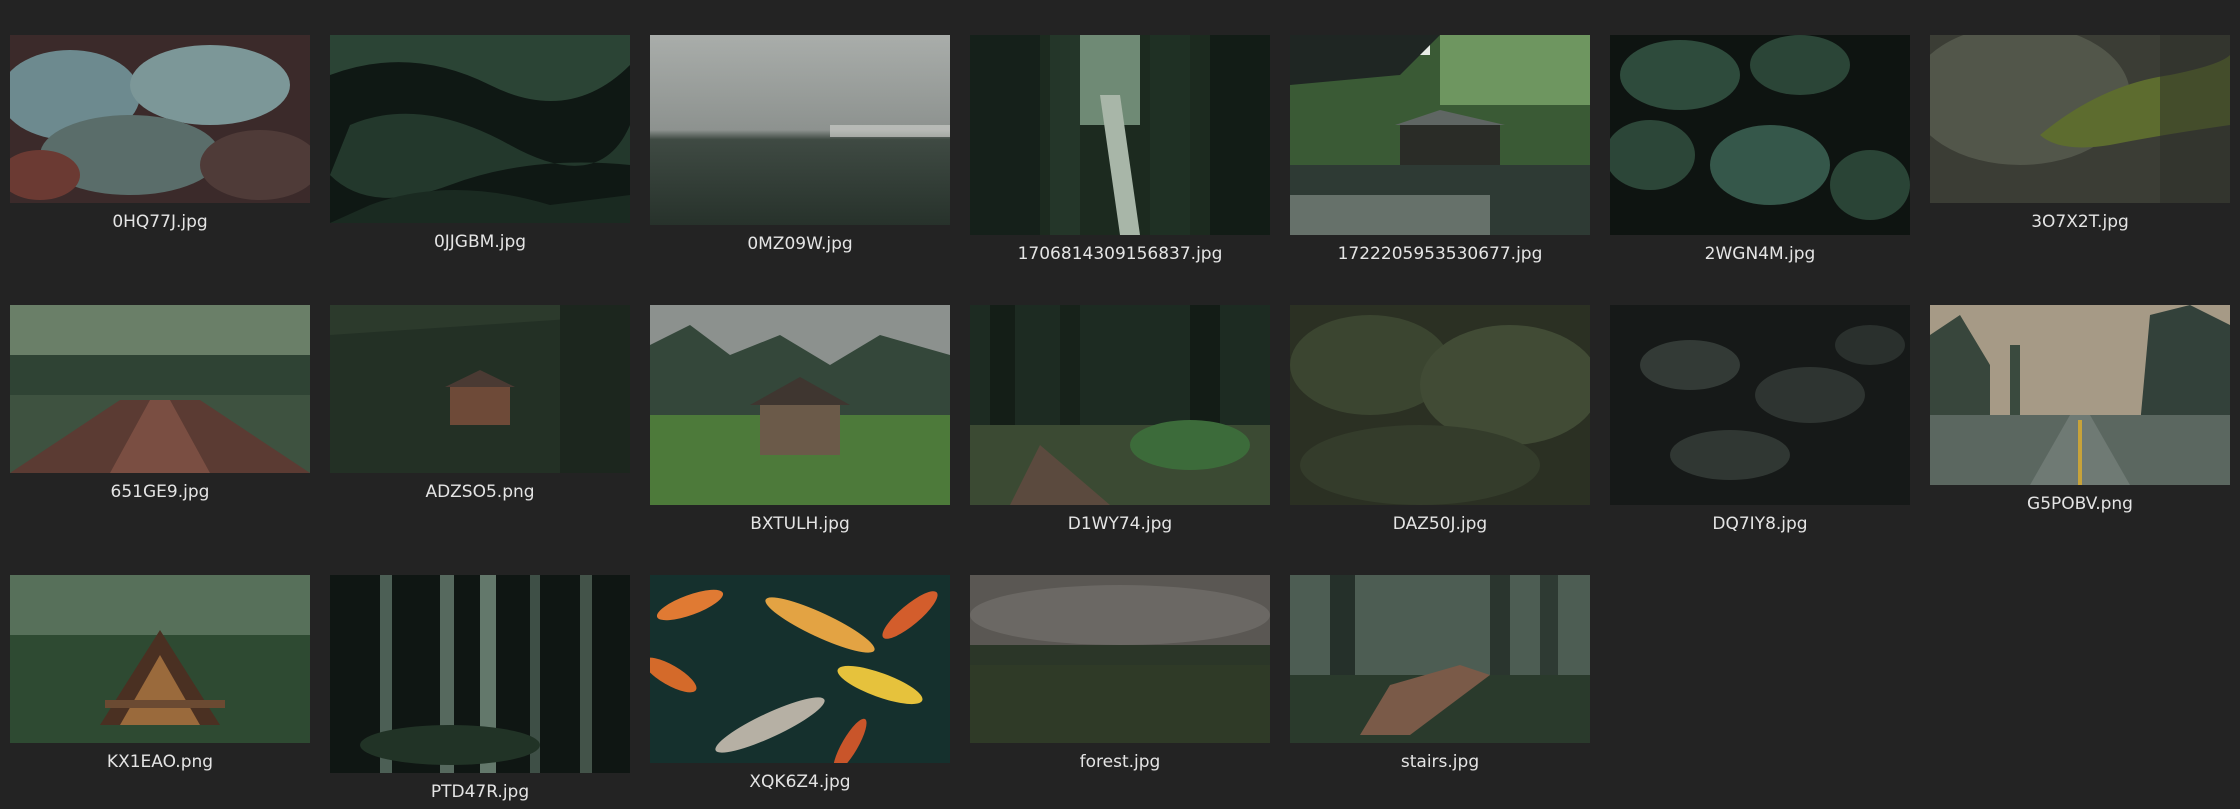 The height and width of the screenshot is (809, 2240). What do you see at coordinates (1440, 762) in the screenshot?
I see `file-name: stairs.jpg` at bounding box center [1440, 762].